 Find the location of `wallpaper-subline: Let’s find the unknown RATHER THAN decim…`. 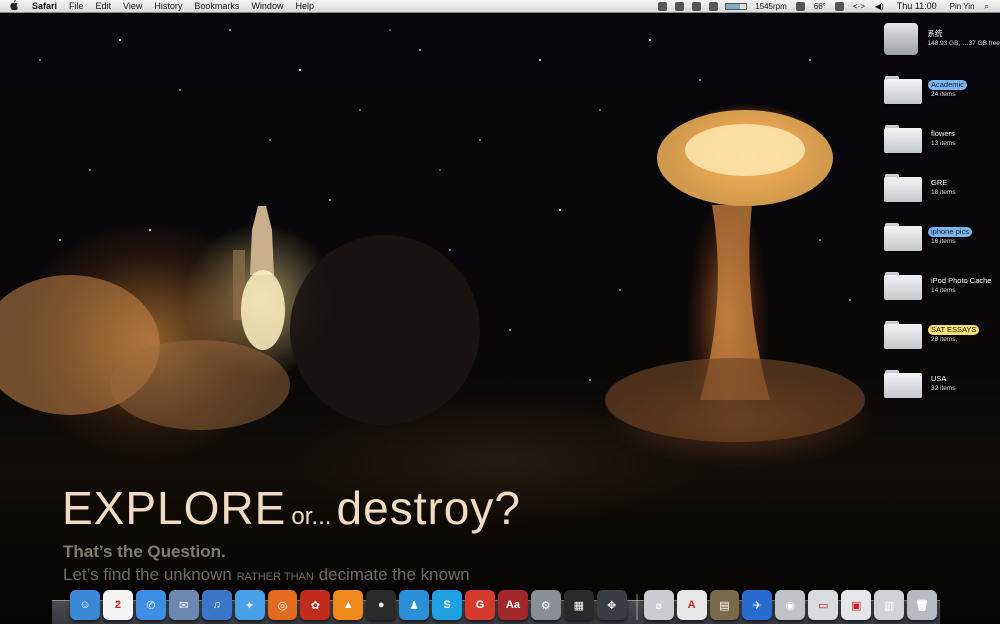

wallpaper-subline: Let’s find the unknown RATHER THAN decim… is located at coordinates (266, 575).